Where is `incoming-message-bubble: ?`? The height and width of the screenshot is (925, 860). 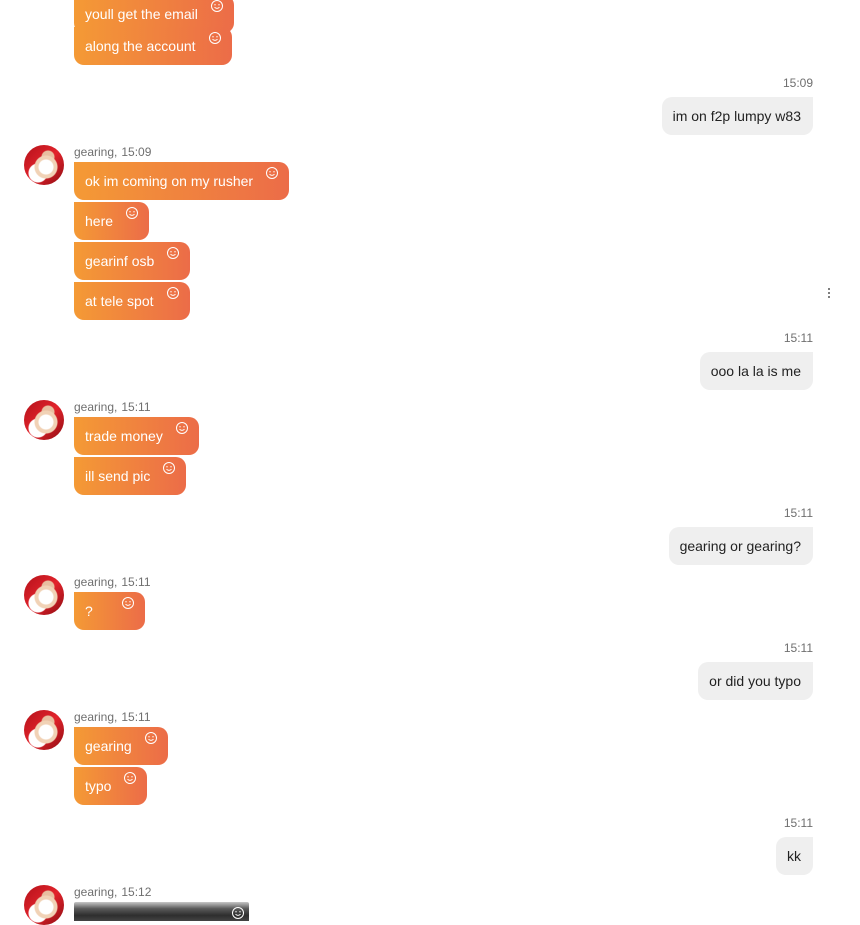 incoming-message-bubble: ? is located at coordinates (109, 611).